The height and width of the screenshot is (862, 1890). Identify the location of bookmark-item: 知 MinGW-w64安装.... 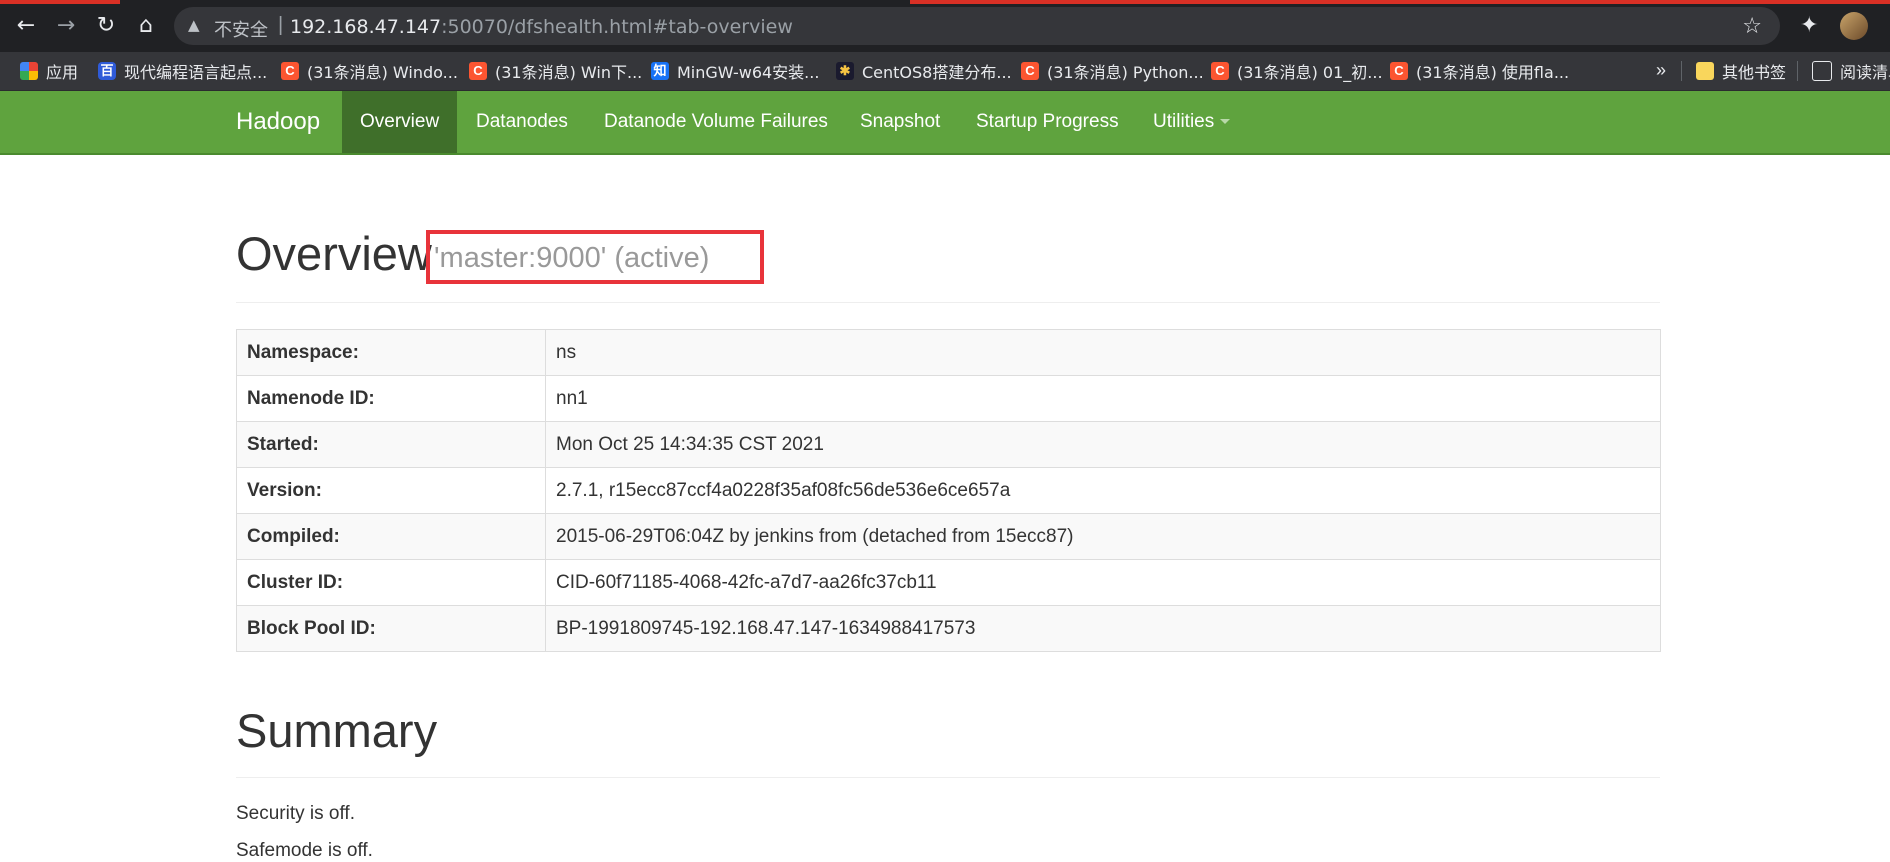
(735, 71).